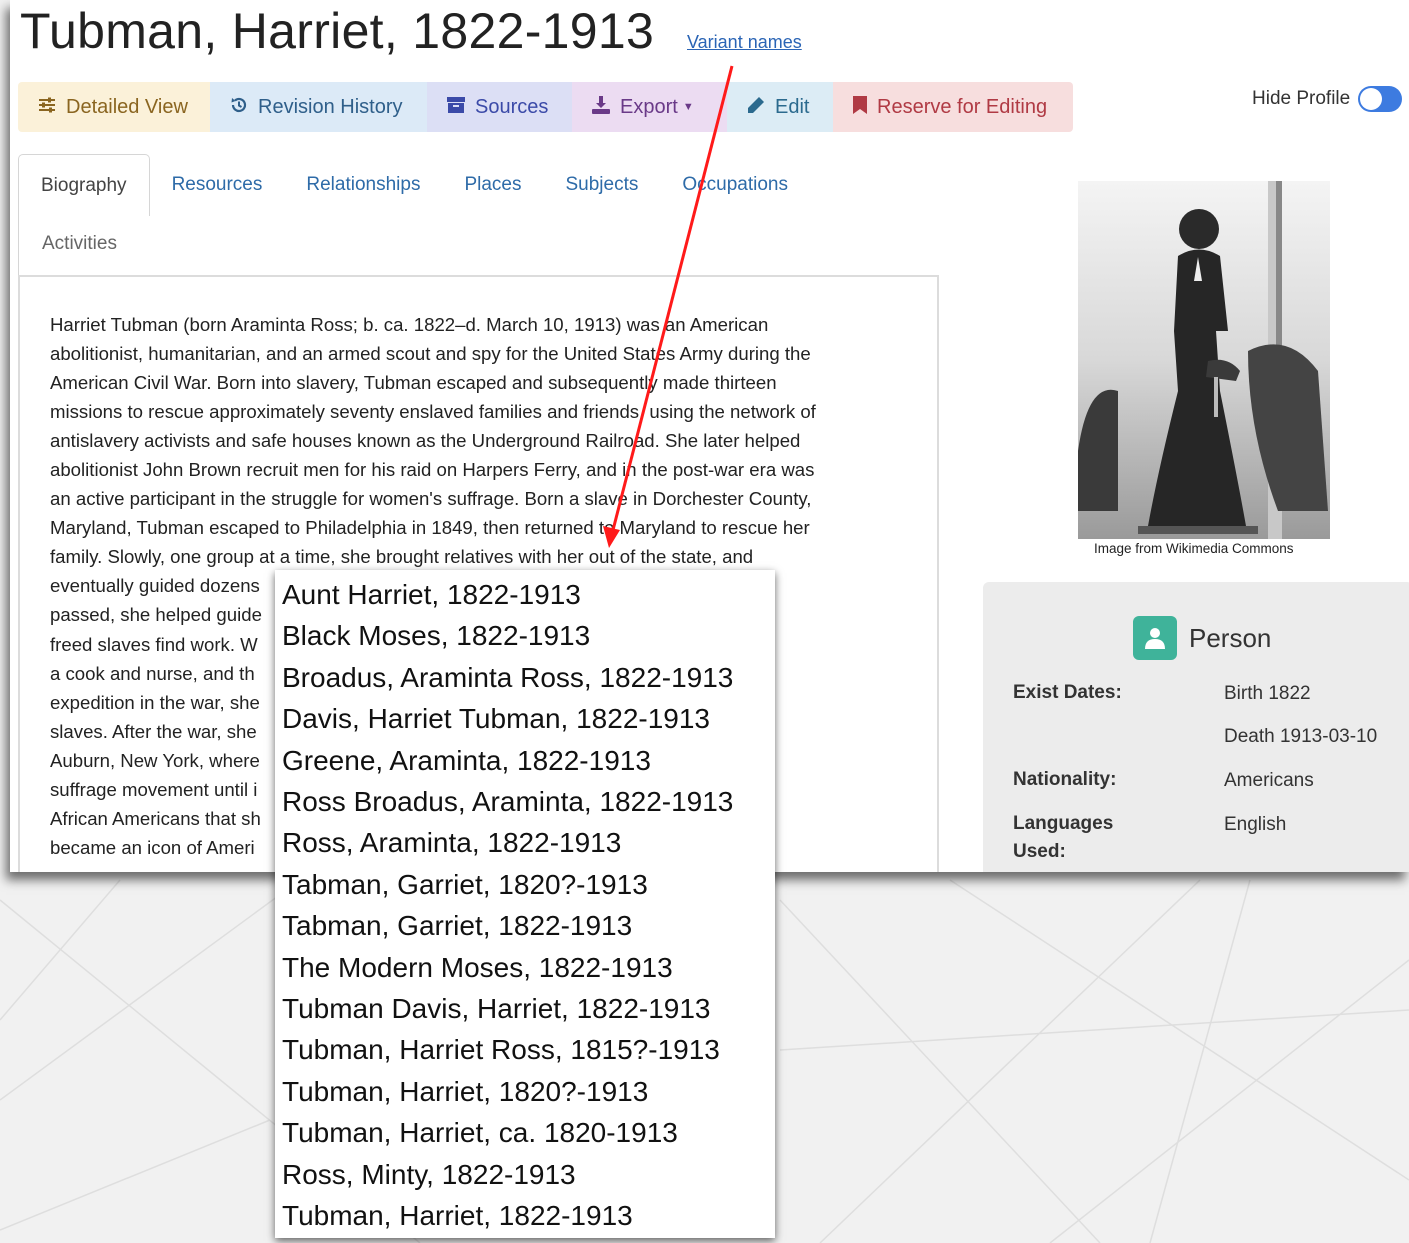 This screenshot has height=1243, width=1409. Describe the element at coordinates (79, 244) in the screenshot. I see `tab-activities: Activities` at that location.